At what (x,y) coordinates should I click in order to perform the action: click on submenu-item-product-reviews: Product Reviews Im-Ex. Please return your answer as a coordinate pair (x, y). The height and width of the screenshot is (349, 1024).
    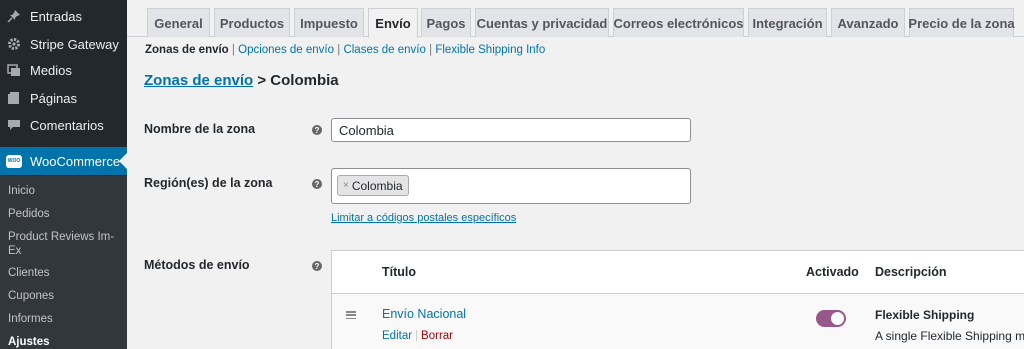
    Looking at the image, I should click on (64, 244).